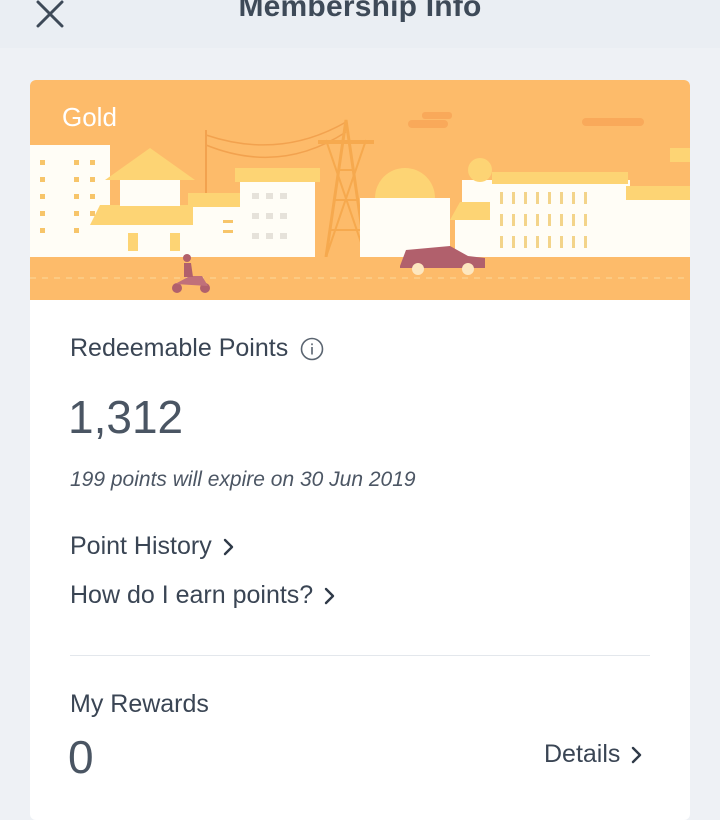 This screenshot has height=820, width=720. Describe the element at coordinates (81, 757) in the screenshot. I see `rewards-count: 0` at that location.